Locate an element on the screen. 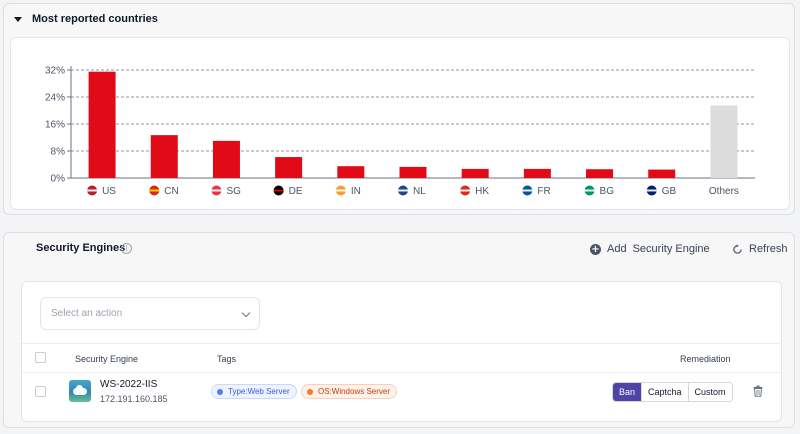  column-header-engine: Security Engine is located at coordinates (107, 359).